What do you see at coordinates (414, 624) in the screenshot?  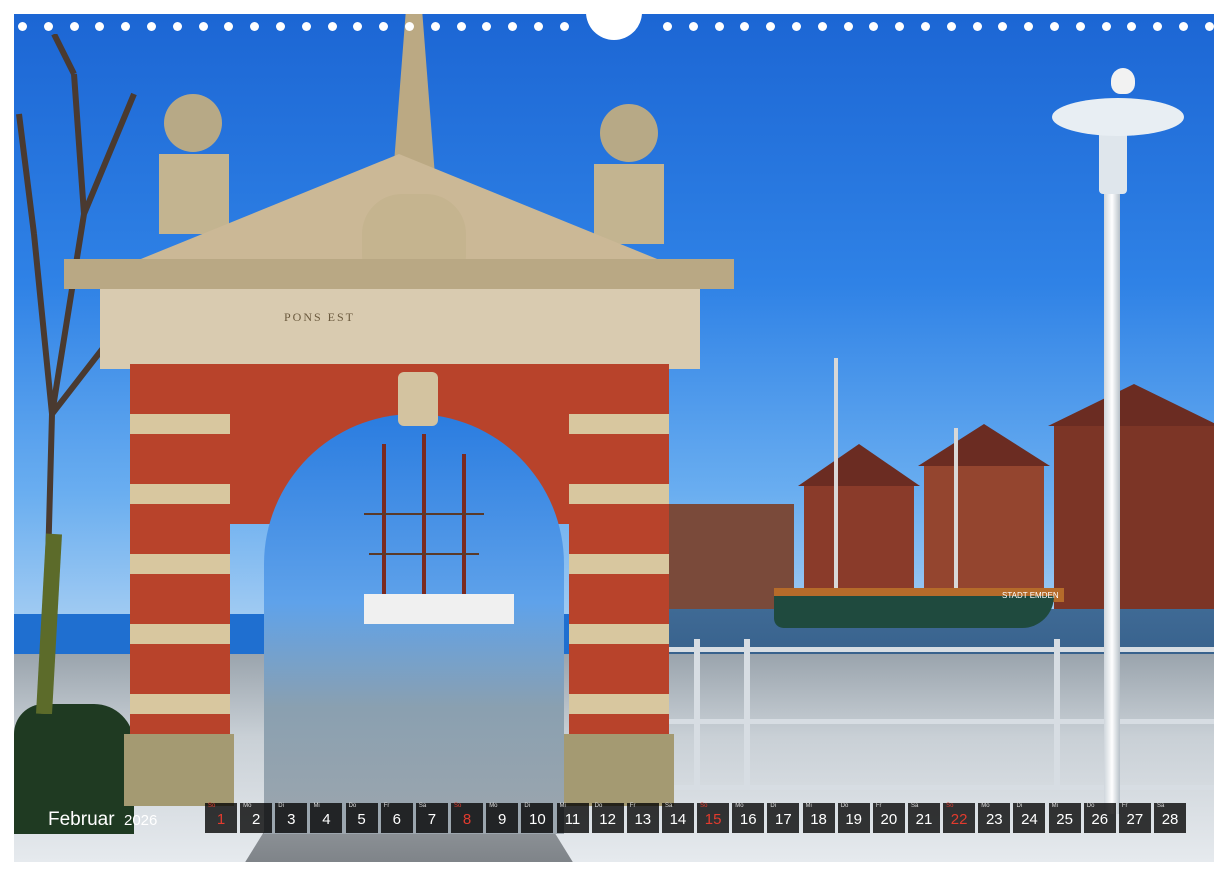 I see `arch-opening` at bounding box center [414, 624].